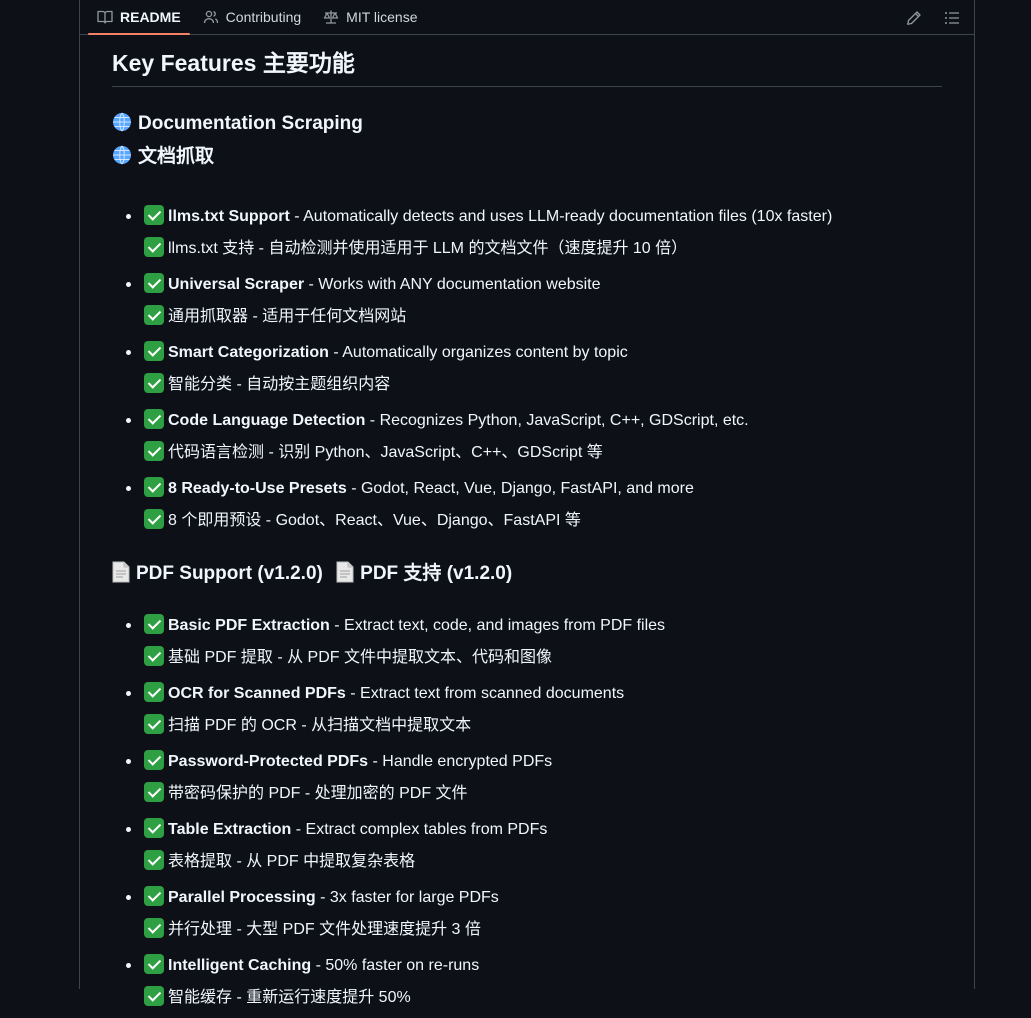 The image size is (1031, 1018). I want to click on section-title-zh: 文档抓取, so click(527, 156).